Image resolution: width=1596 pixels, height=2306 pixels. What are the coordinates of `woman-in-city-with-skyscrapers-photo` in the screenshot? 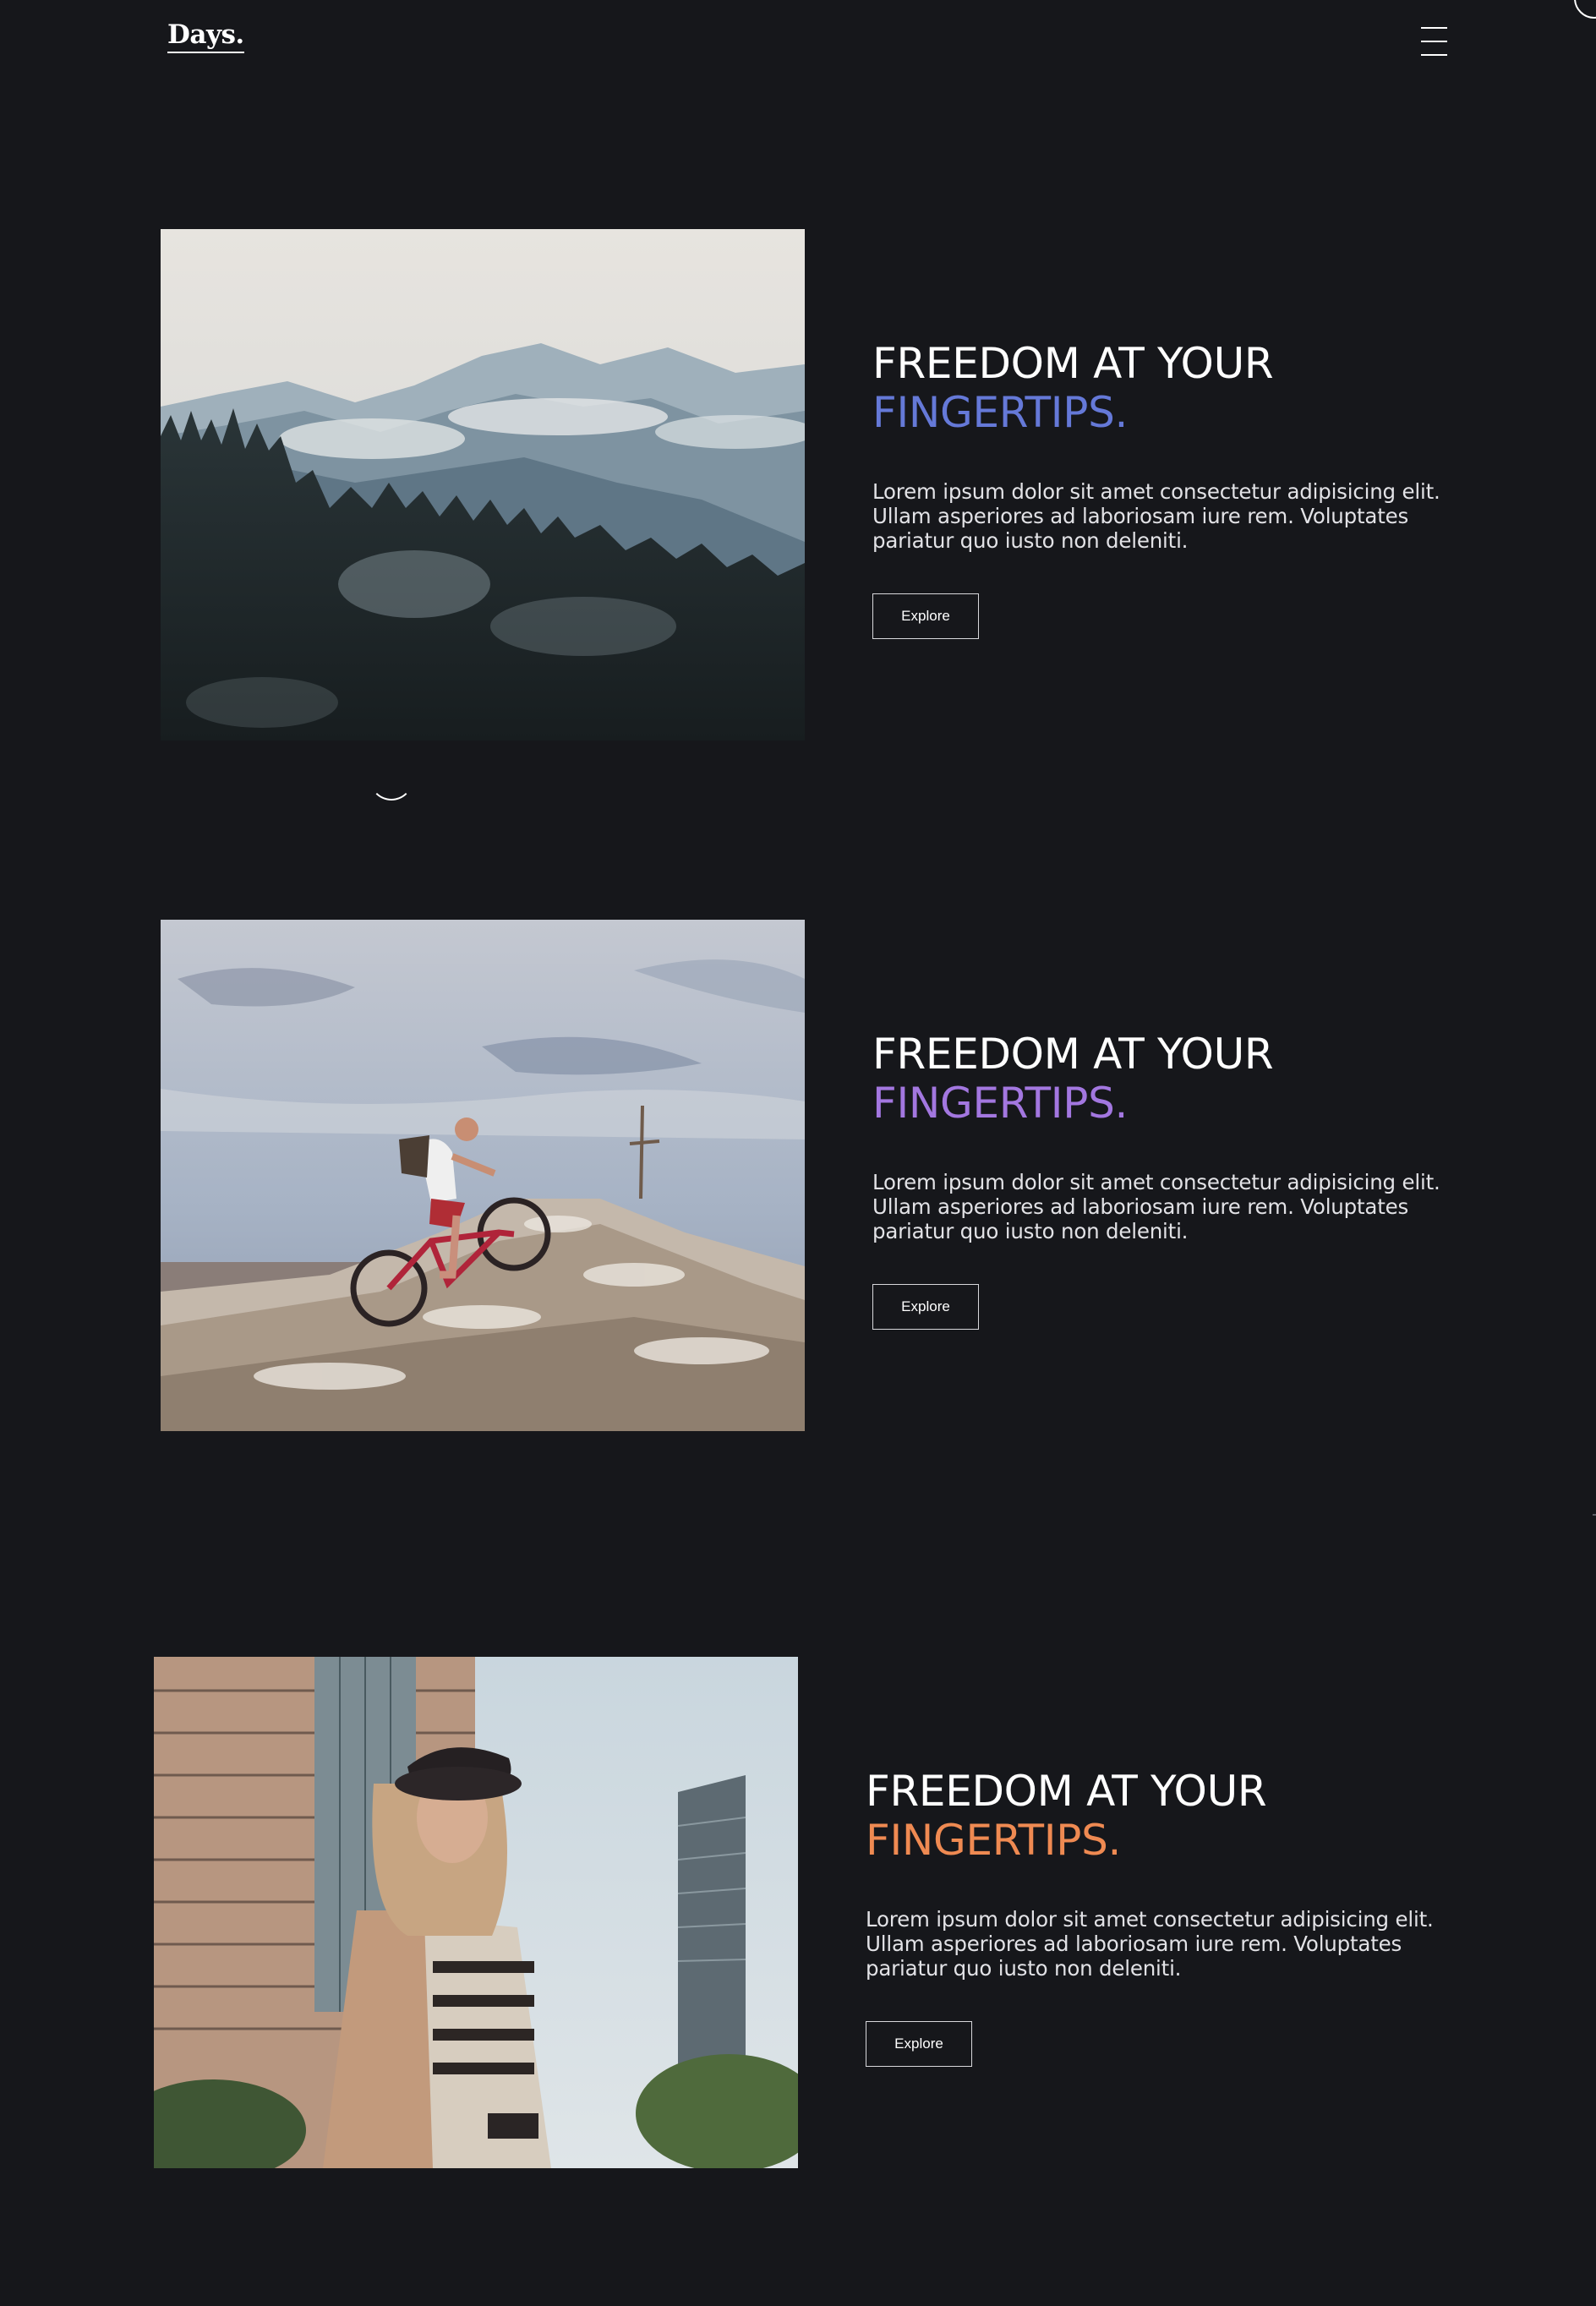 It's located at (476, 1912).